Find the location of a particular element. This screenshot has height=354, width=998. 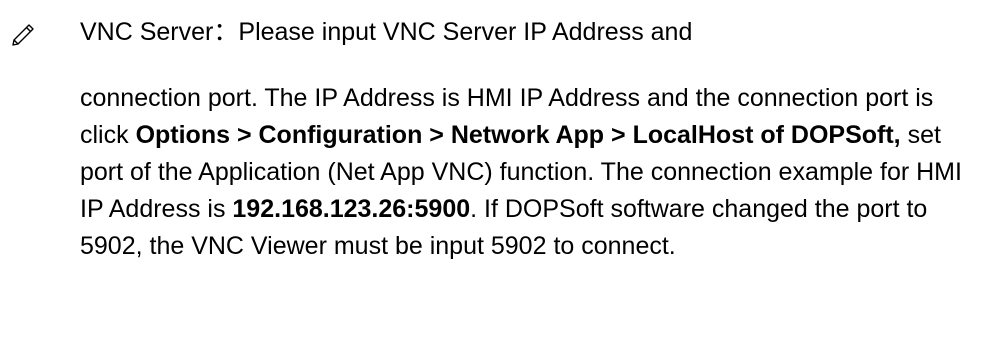

heading-text: Please input VNC Server IP Address and is located at coordinates (465, 32).